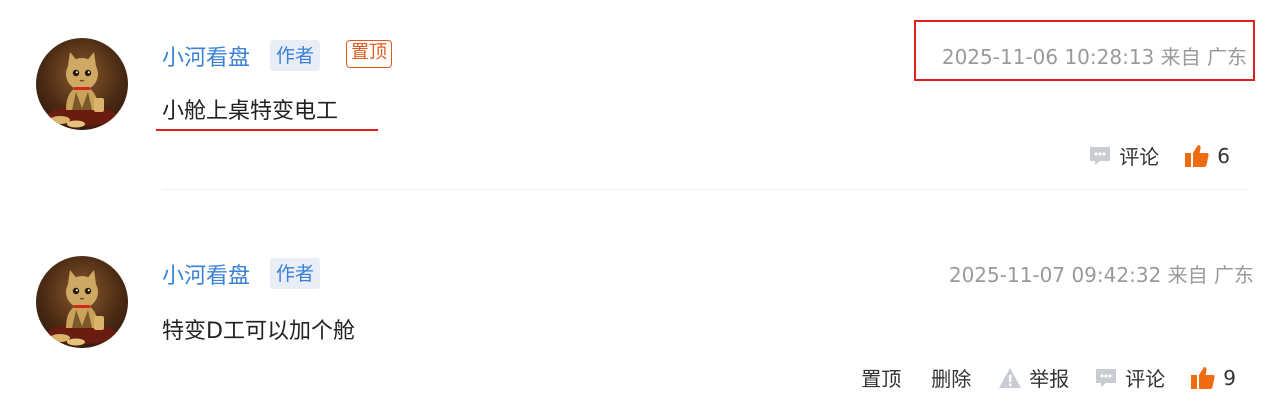 This screenshot has height=407, width=1266. Describe the element at coordinates (951, 377) in the screenshot. I see `delete-button: 删除` at that location.